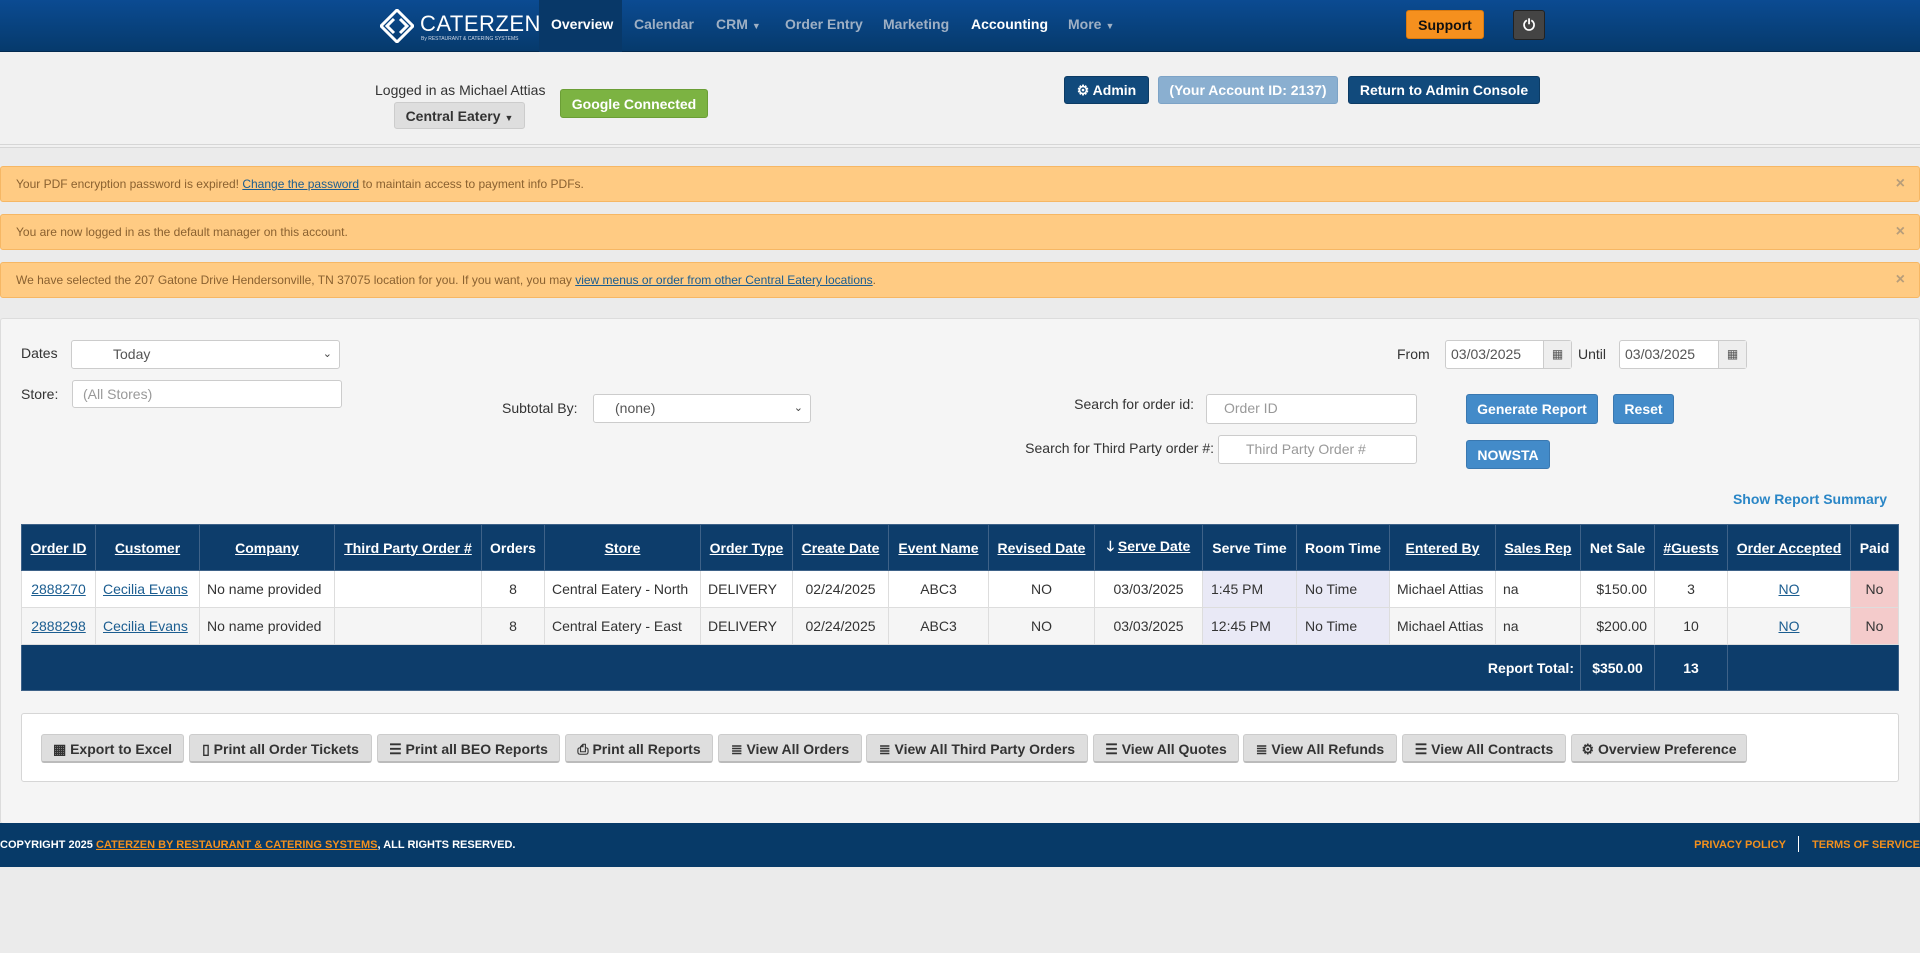 This screenshot has width=1920, height=953. Describe the element at coordinates (1484, 748) in the screenshot. I see `action-button-view-all-contracts: ☰ View All Contracts` at that location.